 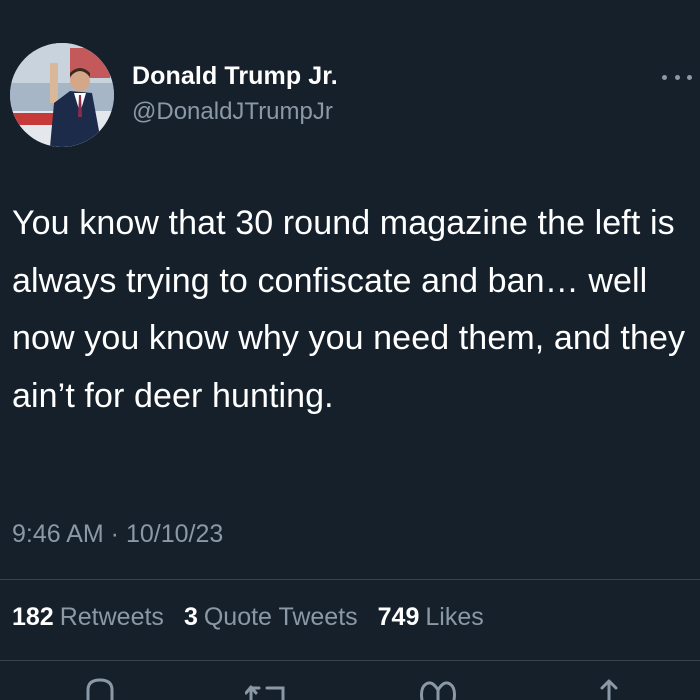 What do you see at coordinates (280, 617) in the screenshot?
I see `quote-tweets-label: Quote Tweets` at bounding box center [280, 617].